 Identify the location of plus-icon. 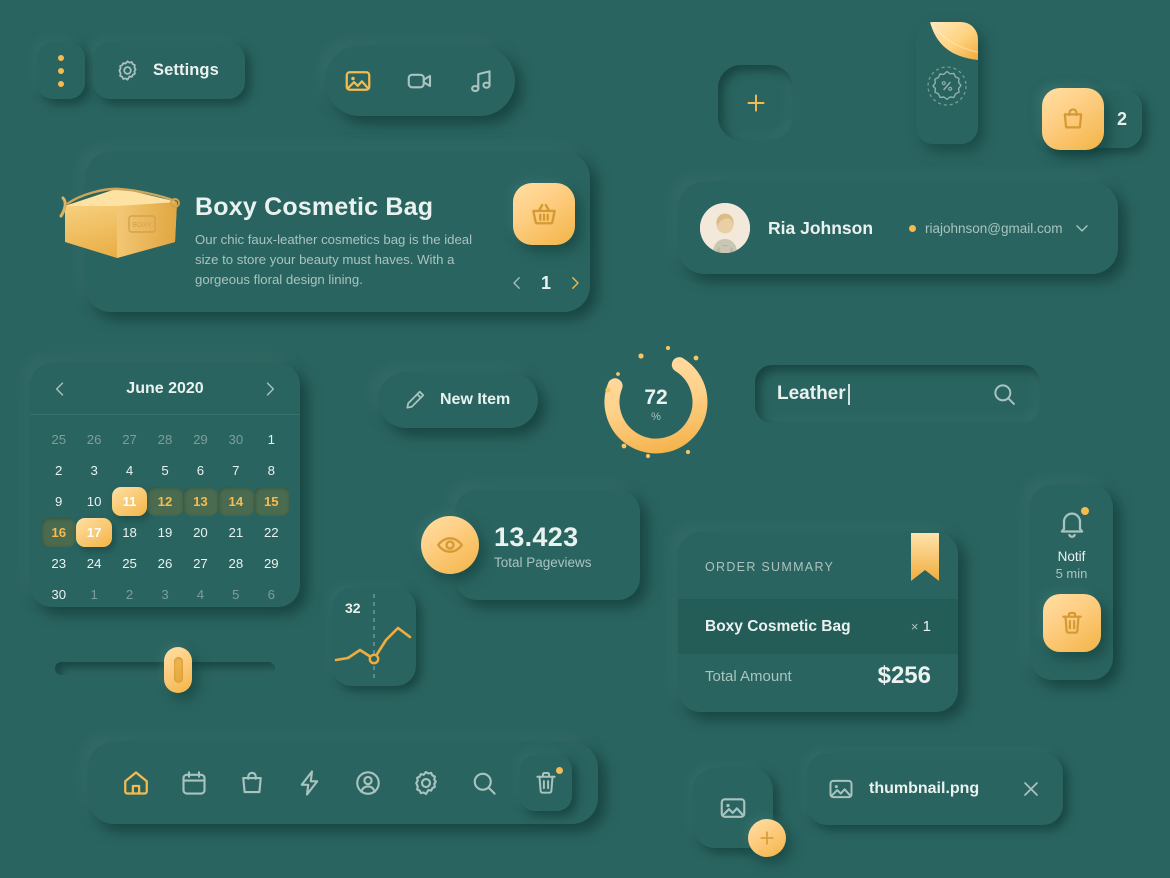
(756, 103).